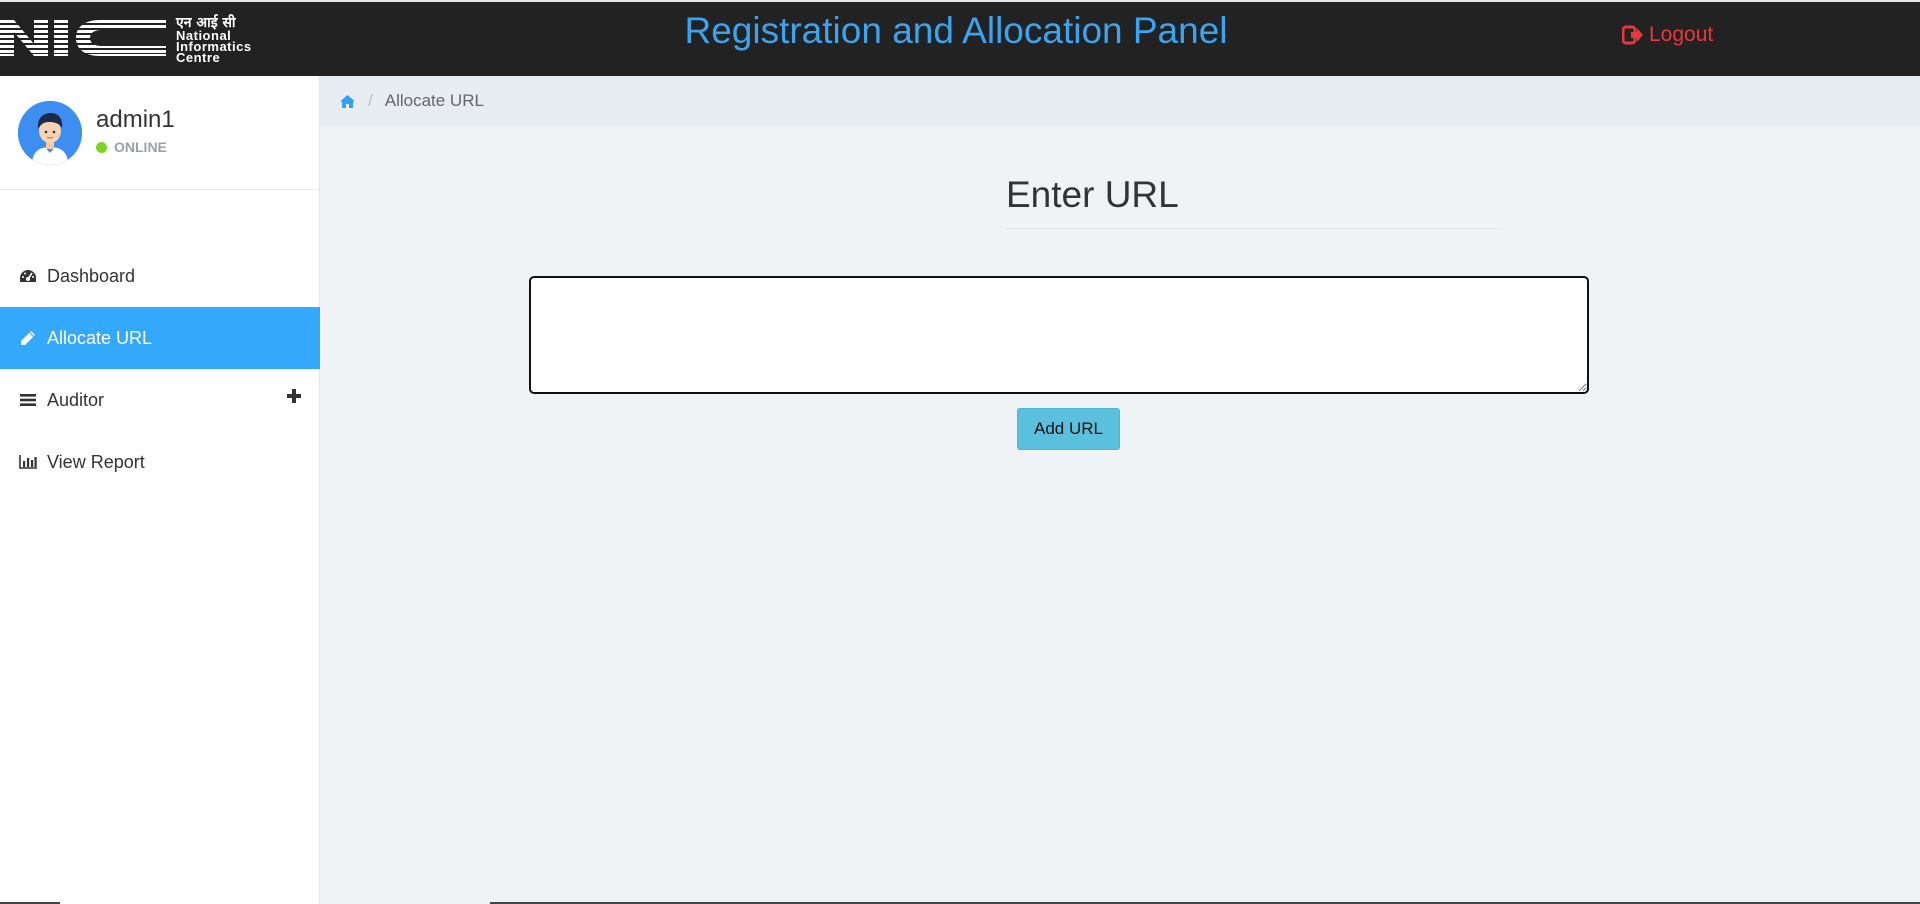  I want to click on page-title: Enter URL, so click(1092, 194).